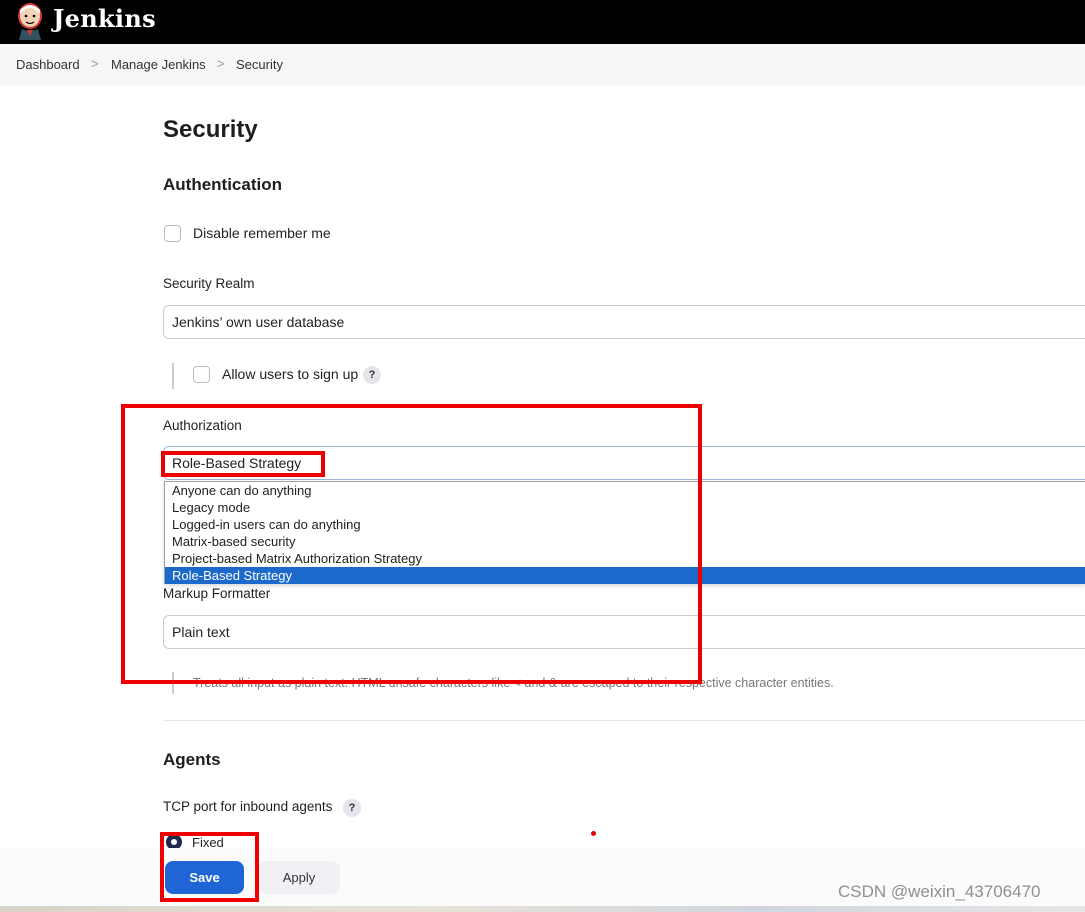 This screenshot has height=912, width=1085. What do you see at coordinates (593, 833) in the screenshot?
I see `annotation-dot` at bounding box center [593, 833].